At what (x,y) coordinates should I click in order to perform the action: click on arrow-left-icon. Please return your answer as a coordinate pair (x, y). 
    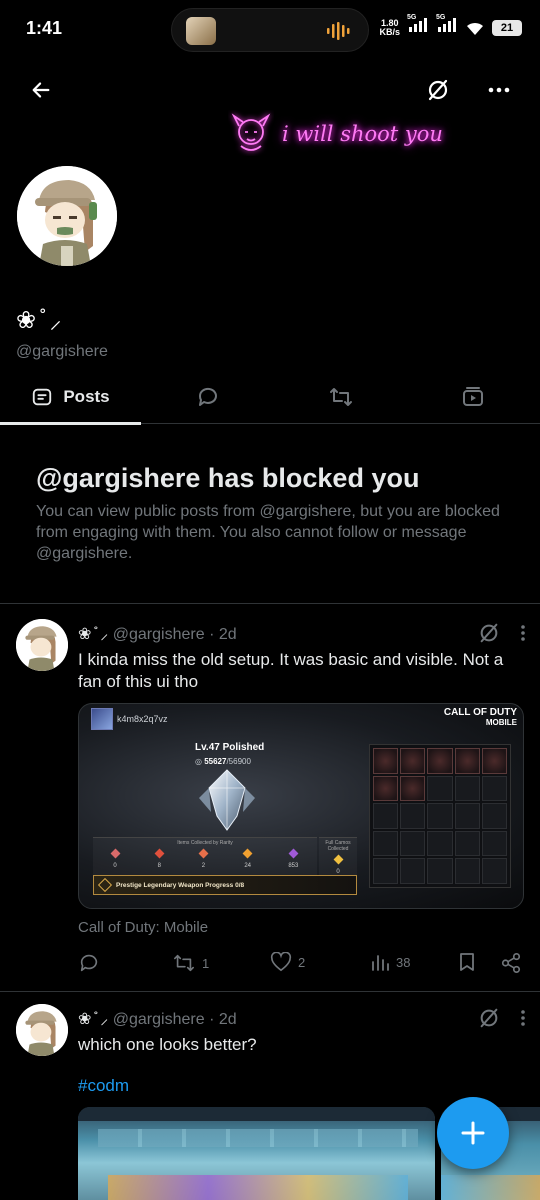
    Looking at the image, I should click on (41, 90).